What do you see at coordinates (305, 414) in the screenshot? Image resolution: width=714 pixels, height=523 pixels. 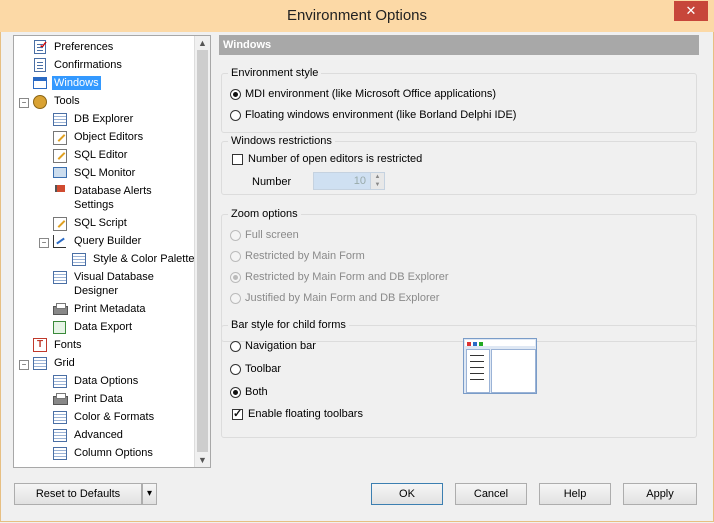 I see `option-label: Enable floating toolbars` at bounding box center [305, 414].